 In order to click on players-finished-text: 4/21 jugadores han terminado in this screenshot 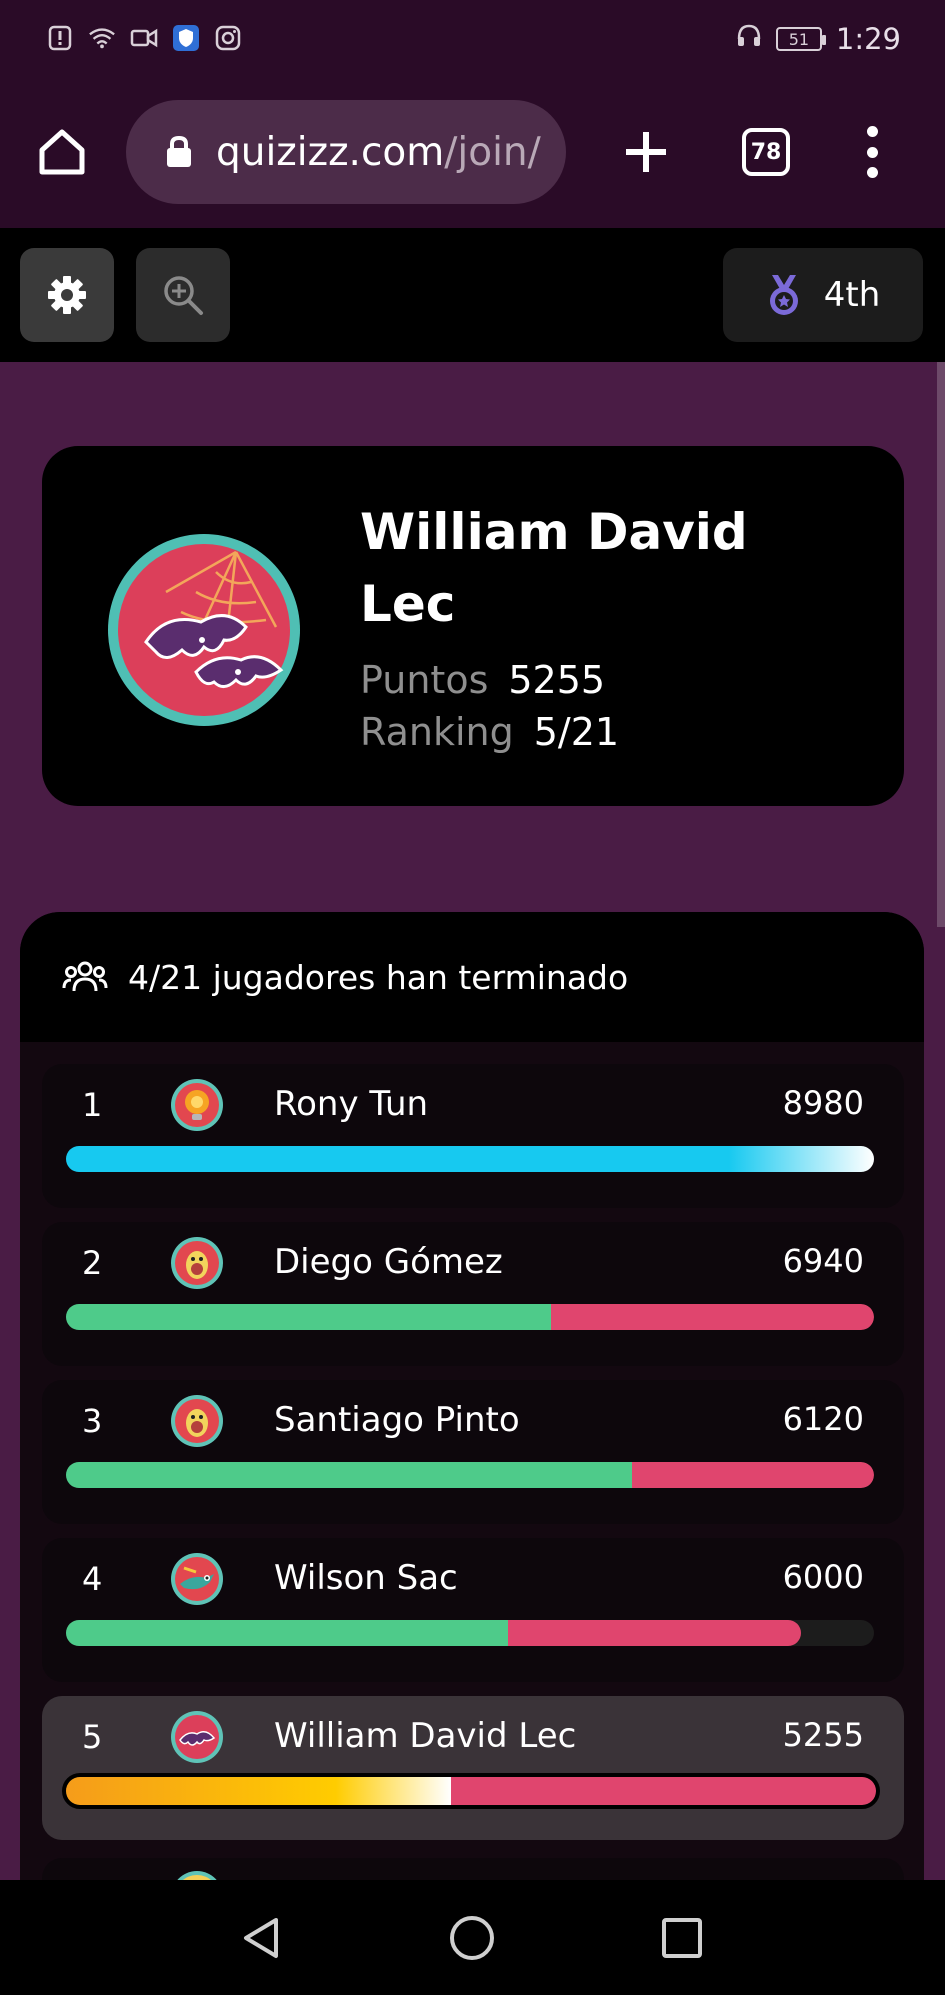, I will do `click(378, 977)`.